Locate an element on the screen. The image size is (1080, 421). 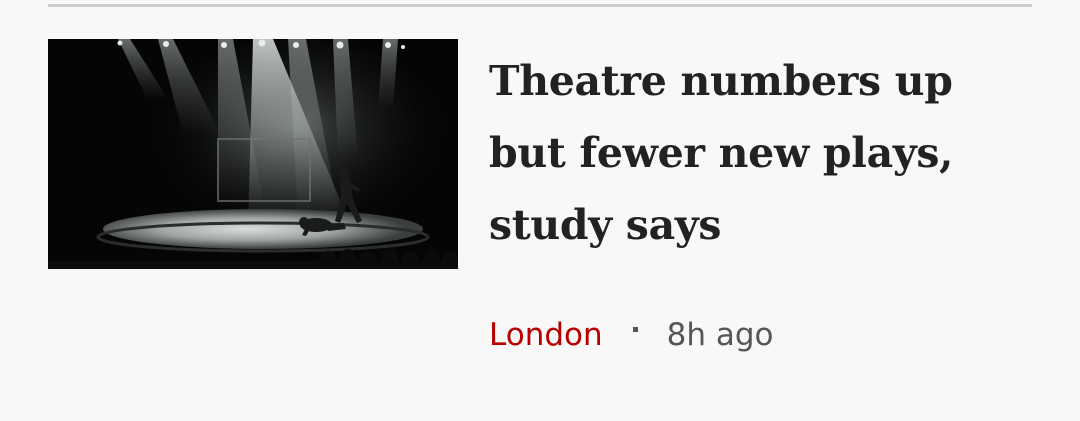
location-link: London is located at coordinates (546, 335).